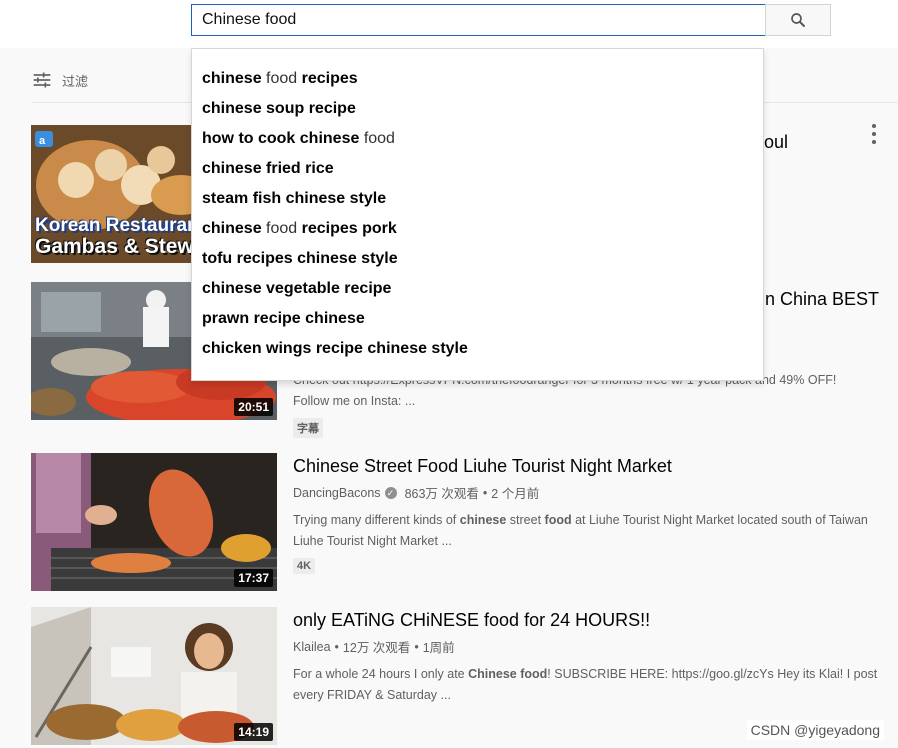 The width and height of the screenshot is (898, 748). Describe the element at coordinates (253, 407) in the screenshot. I see `video-duration: 20:51` at that location.